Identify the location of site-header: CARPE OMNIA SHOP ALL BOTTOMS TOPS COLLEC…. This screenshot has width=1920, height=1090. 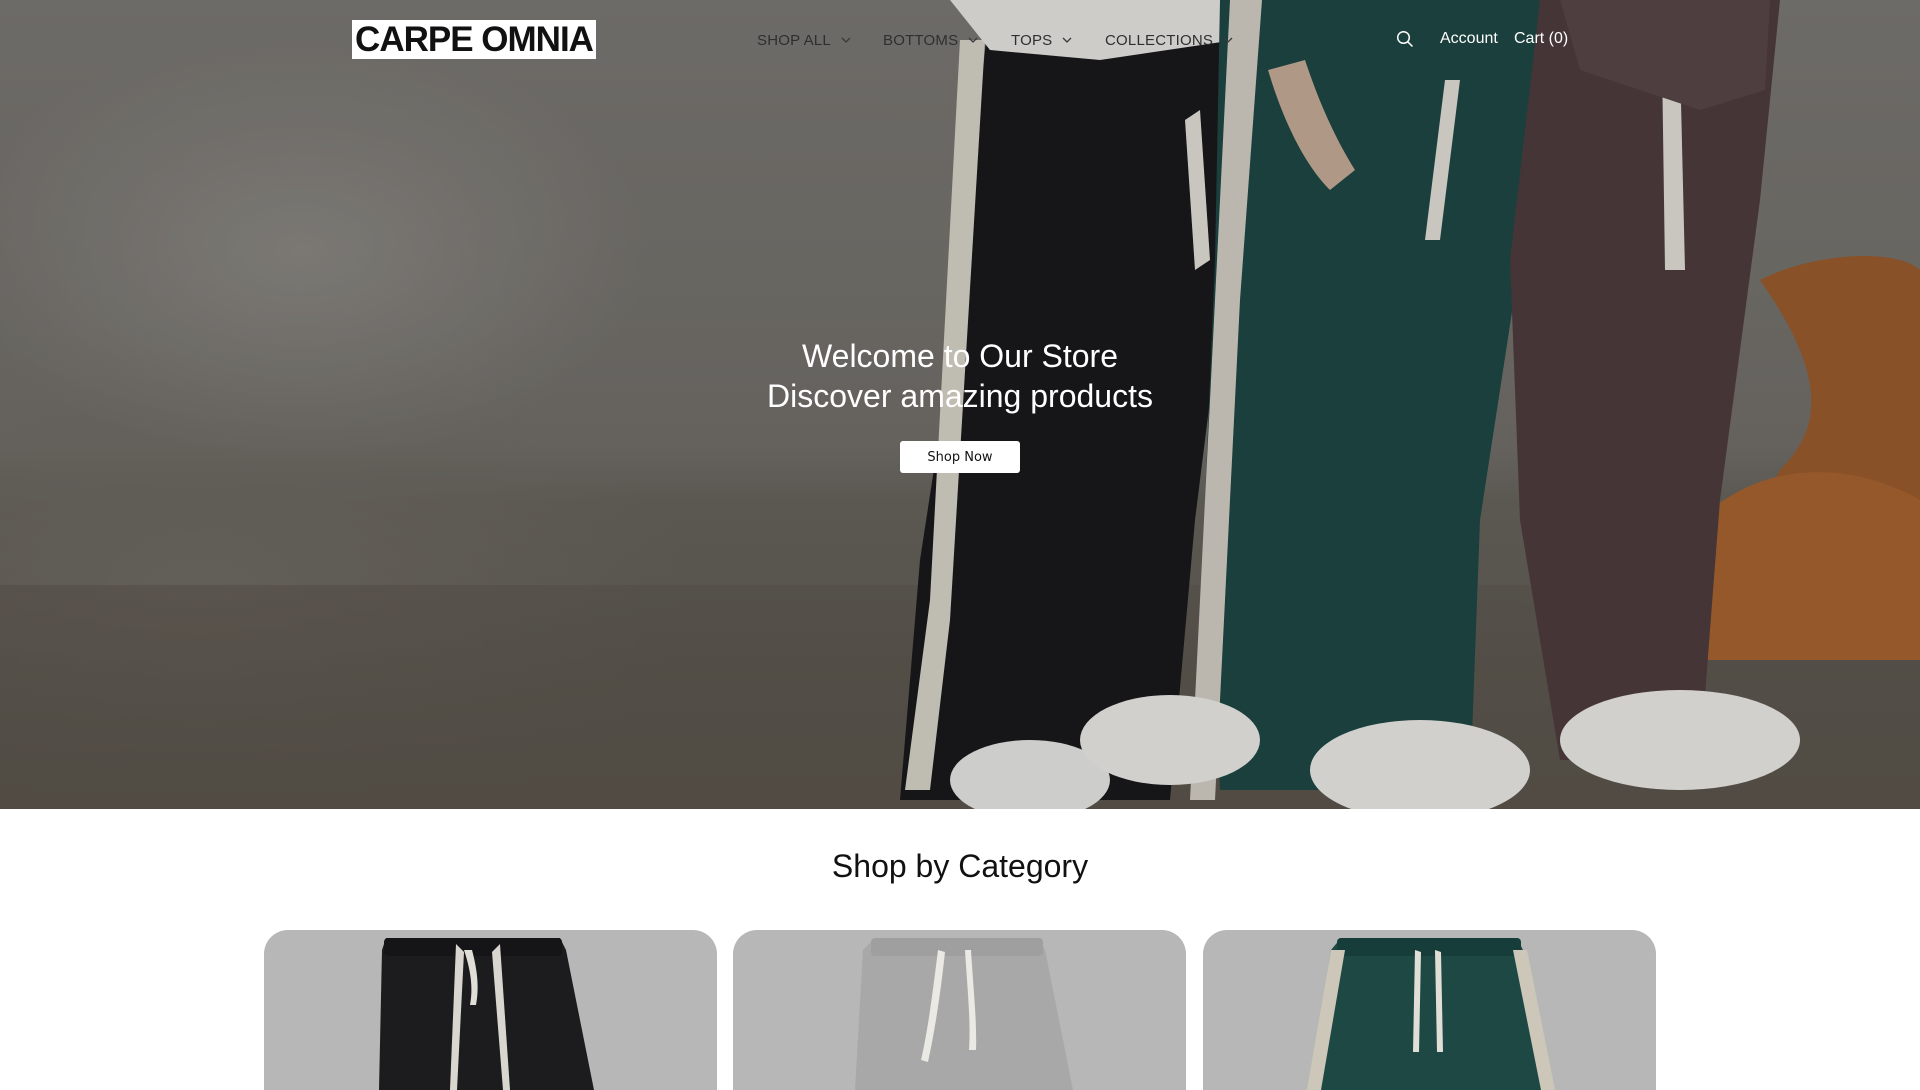
(960, 40).